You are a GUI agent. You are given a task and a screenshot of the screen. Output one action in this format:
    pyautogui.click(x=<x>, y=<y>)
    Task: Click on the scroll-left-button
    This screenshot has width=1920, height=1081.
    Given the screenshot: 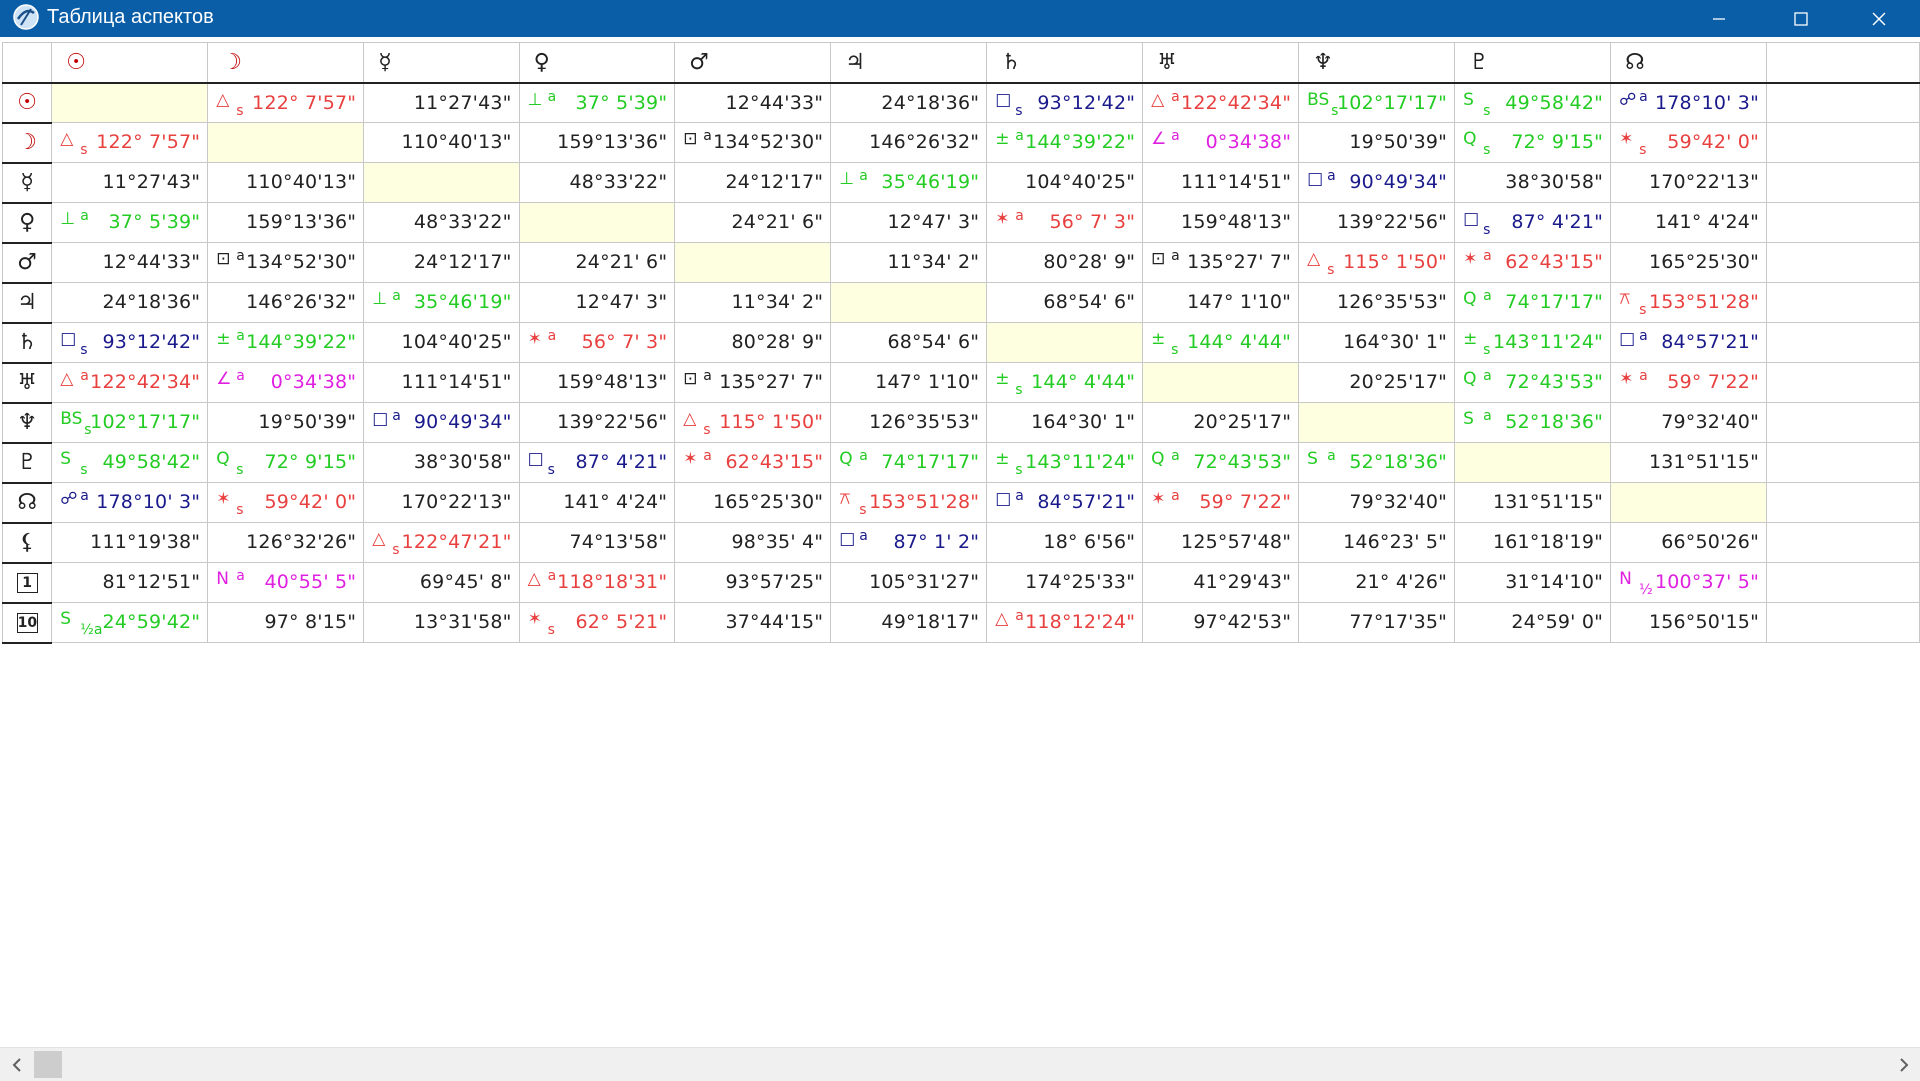 What is the action you would take?
    pyautogui.click(x=16, y=1064)
    